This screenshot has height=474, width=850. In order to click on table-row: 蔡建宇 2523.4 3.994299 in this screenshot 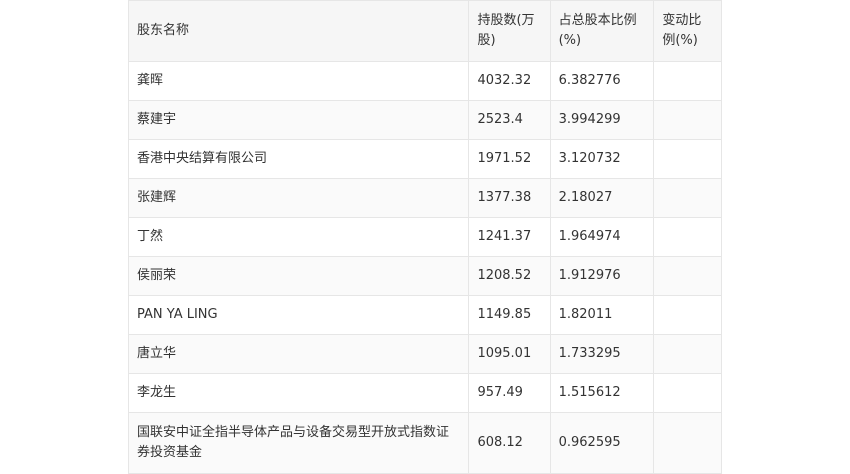, I will do `click(424, 120)`.